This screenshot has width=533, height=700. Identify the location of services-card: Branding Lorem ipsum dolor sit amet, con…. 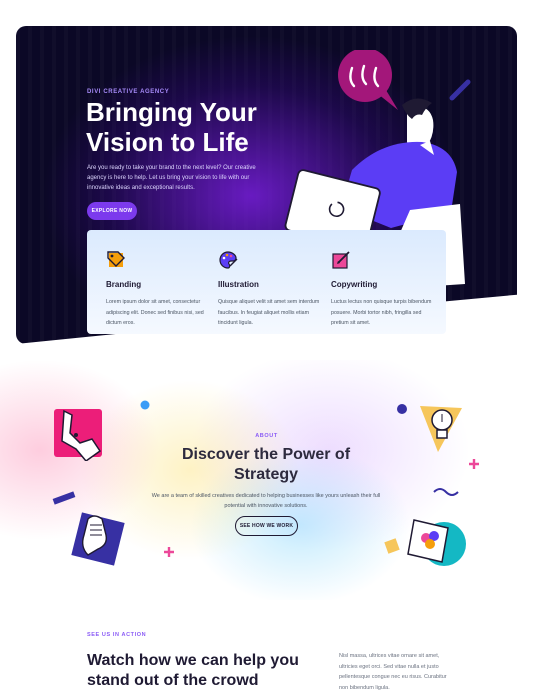
(266, 282).